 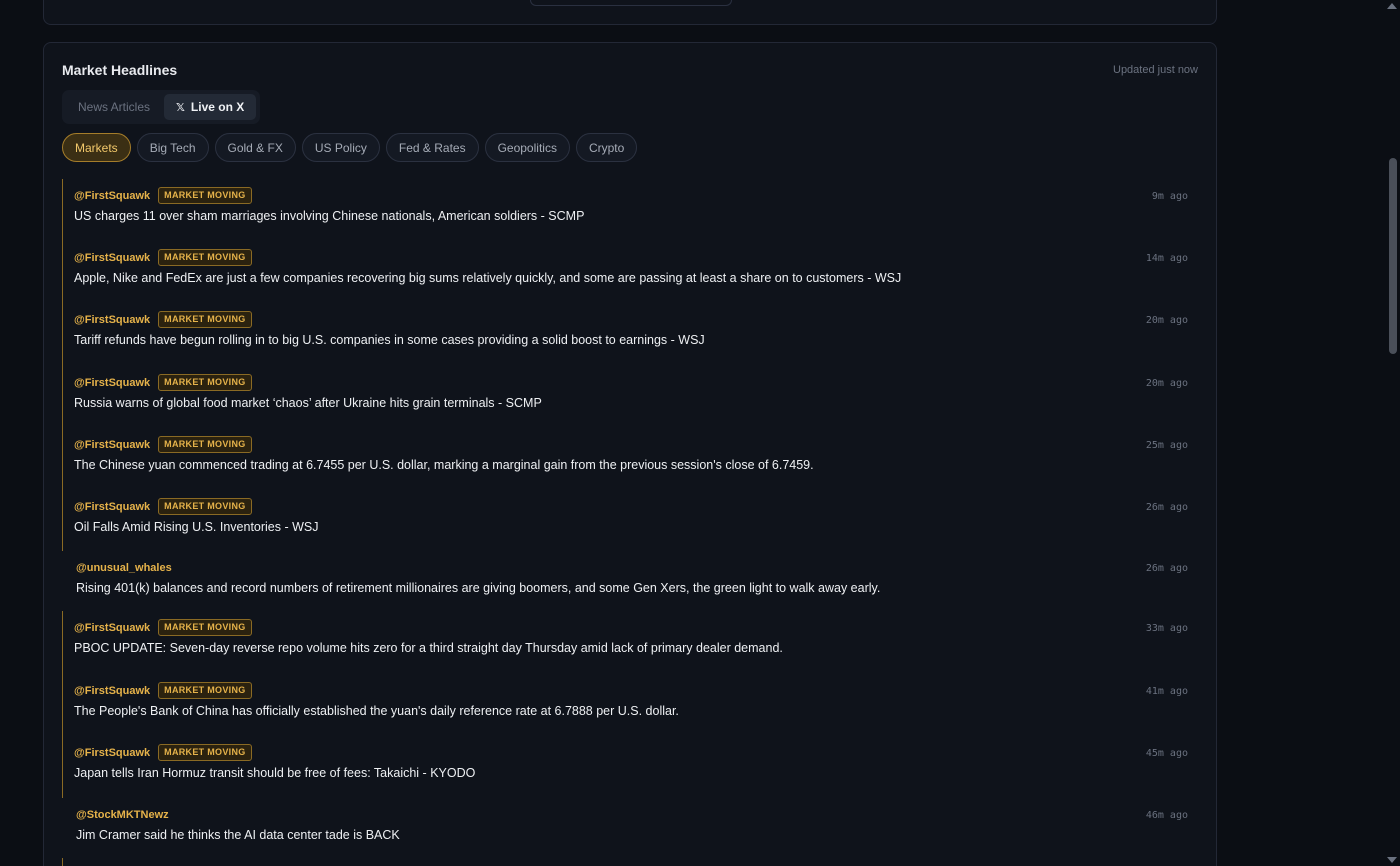 I want to click on headline-item: MARKET MOVING, so click(x=630, y=862).